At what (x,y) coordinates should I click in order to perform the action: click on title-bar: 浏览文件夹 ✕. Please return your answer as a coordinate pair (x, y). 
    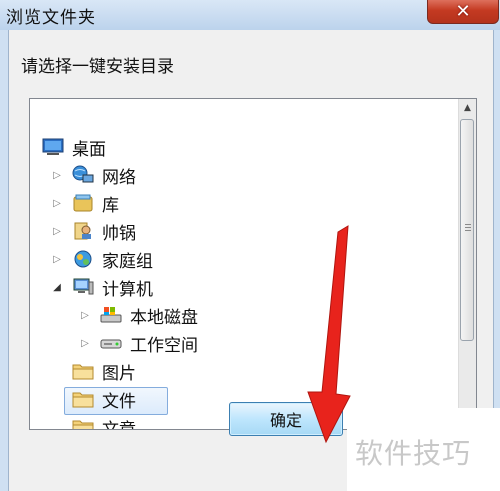
    Looking at the image, I should click on (250, 15).